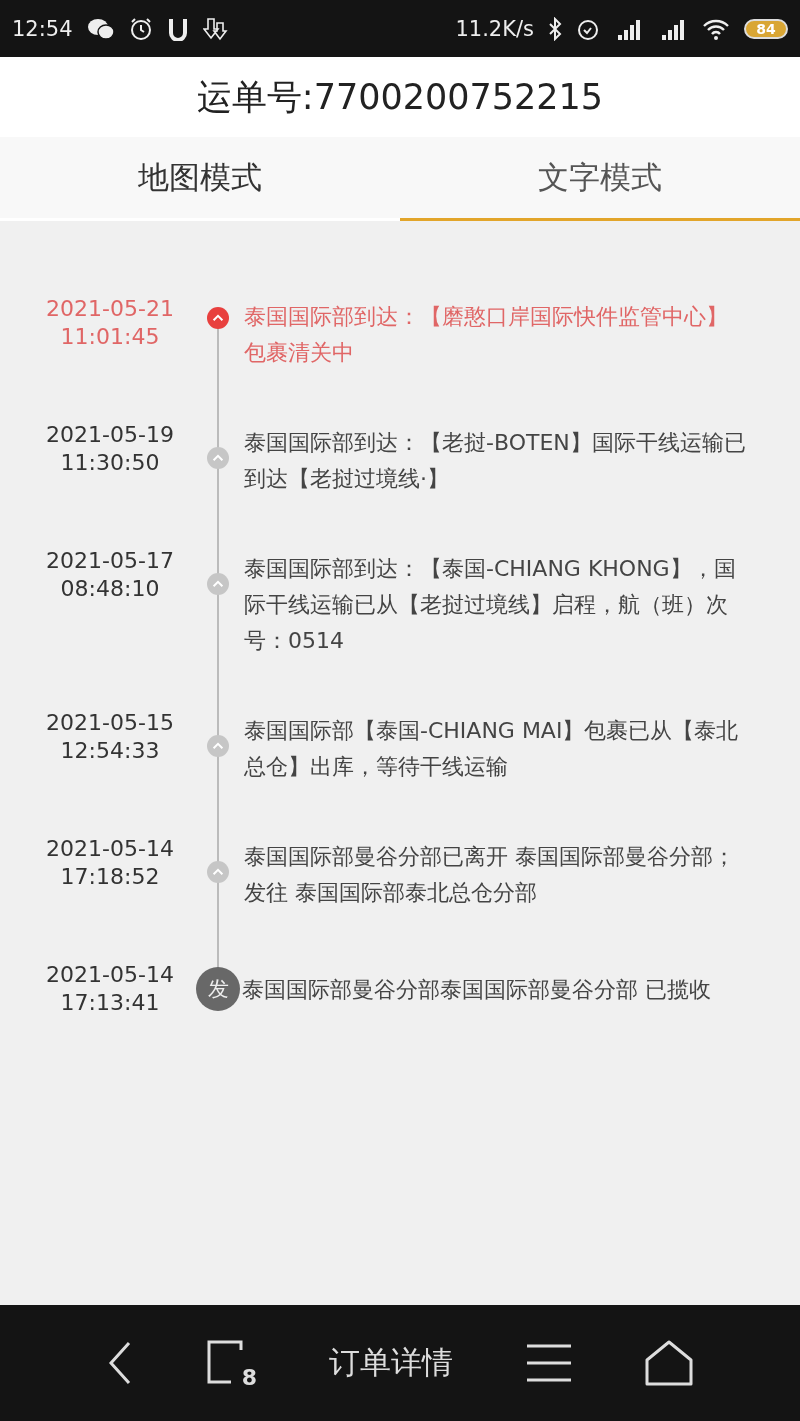 The height and width of the screenshot is (1421, 800). What do you see at coordinates (492, 749) in the screenshot?
I see `event-description: 泰国国际部【泰国-CHIANG MAI】包裹已从【泰北总仓】出库，等待干线运输` at bounding box center [492, 749].